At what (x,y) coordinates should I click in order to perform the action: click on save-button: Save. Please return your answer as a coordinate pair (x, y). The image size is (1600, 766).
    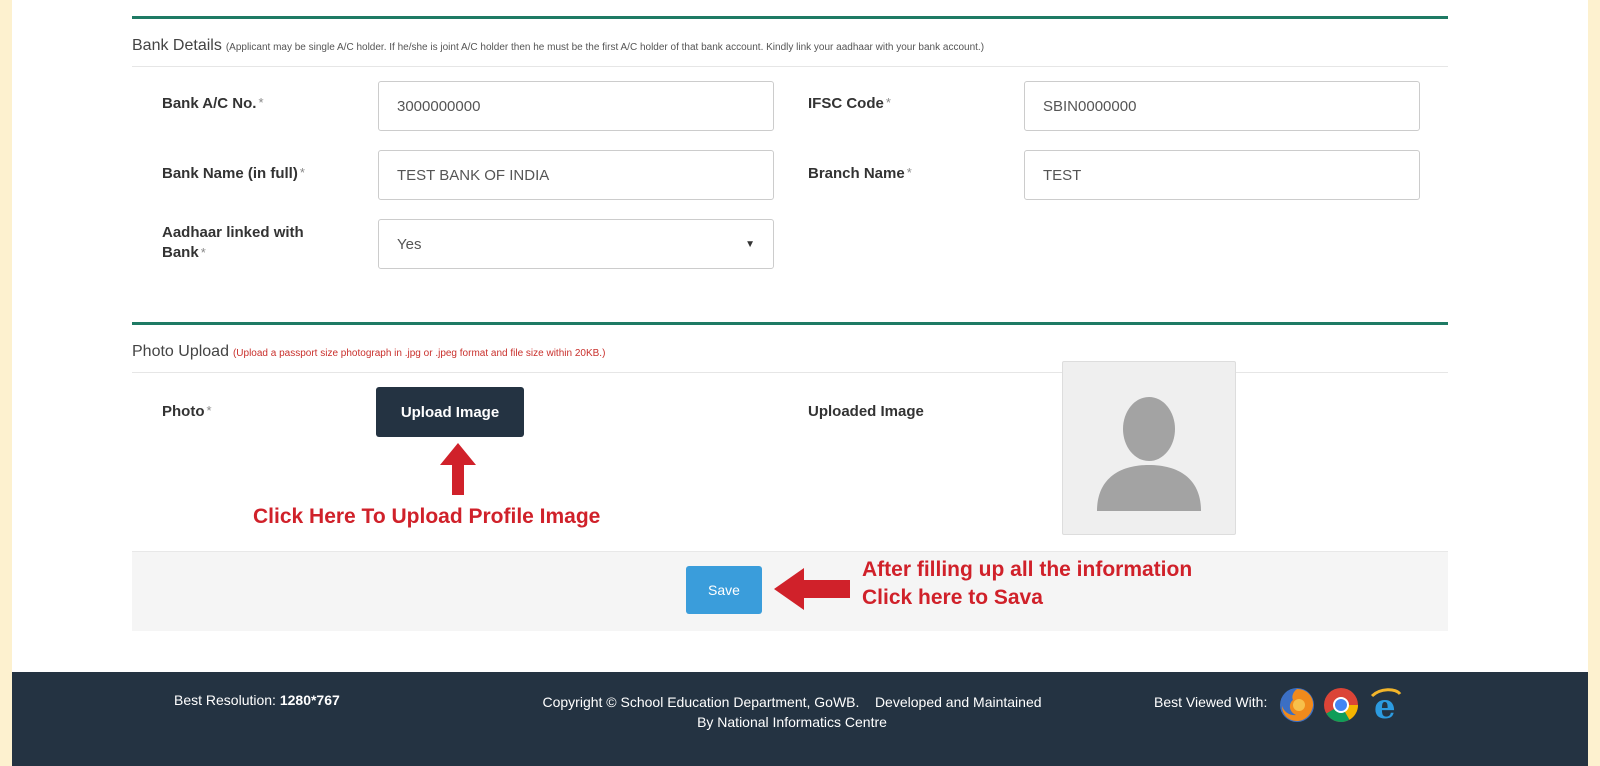
    Looking at the image, I should click on (724, 590).